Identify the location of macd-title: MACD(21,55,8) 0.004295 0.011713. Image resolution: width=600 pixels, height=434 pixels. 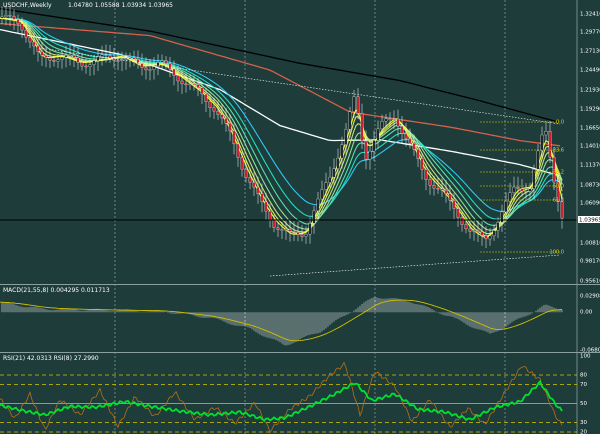
(56, 290).